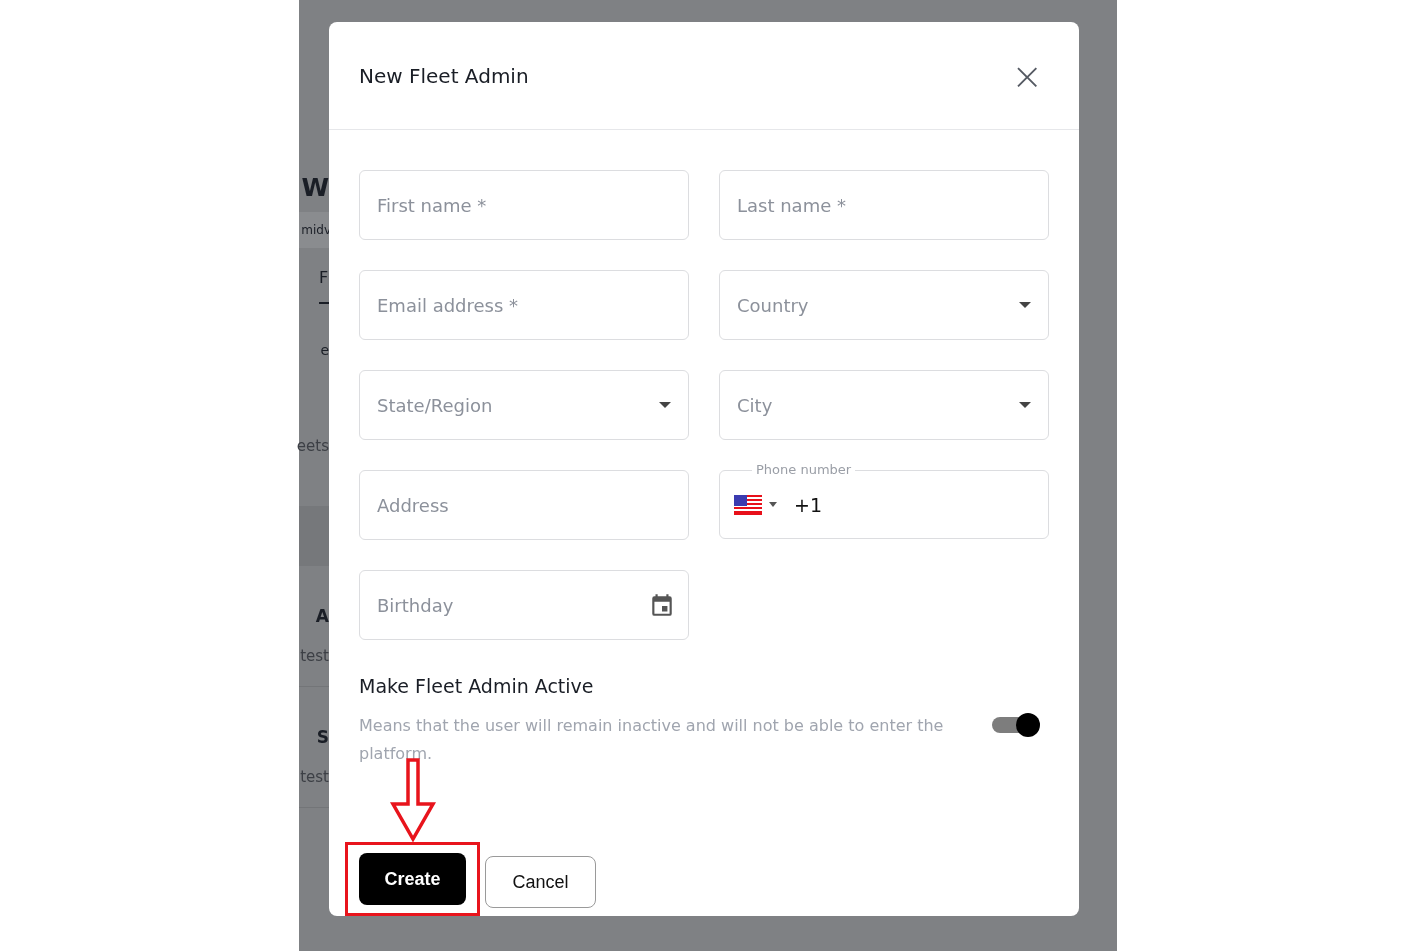 This screenshot has height=951, width=1416. Describe the element at coordinates (808, 504) in the screenshot. I see `phone-value: +1` at that location.